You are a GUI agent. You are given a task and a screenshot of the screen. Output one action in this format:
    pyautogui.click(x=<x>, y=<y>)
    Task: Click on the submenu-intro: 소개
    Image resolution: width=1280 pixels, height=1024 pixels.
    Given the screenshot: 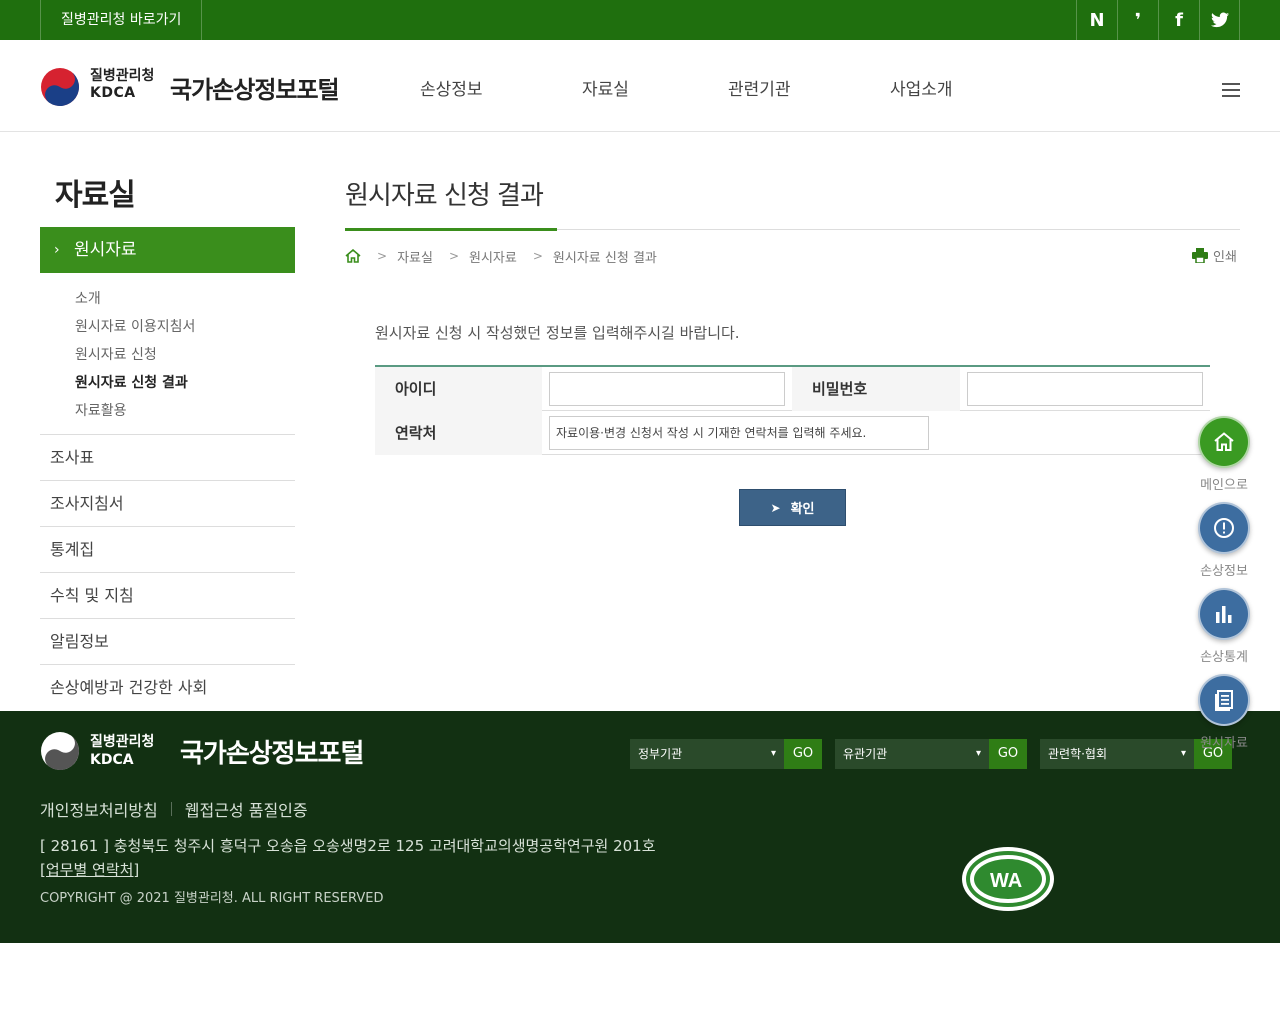 What is the action you would take?
    pyautogui.click(x=135, y=302)
    